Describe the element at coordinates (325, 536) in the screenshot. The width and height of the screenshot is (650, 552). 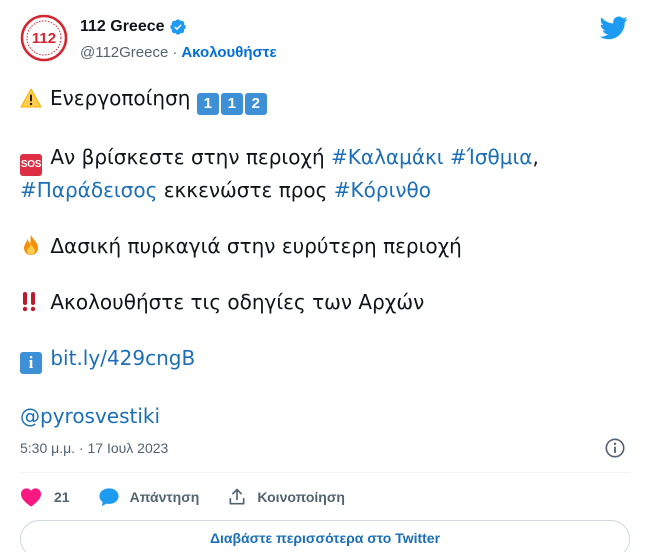
I see `read-more-button: Διαβάστε περισσότερα στο Twitter` at that location.